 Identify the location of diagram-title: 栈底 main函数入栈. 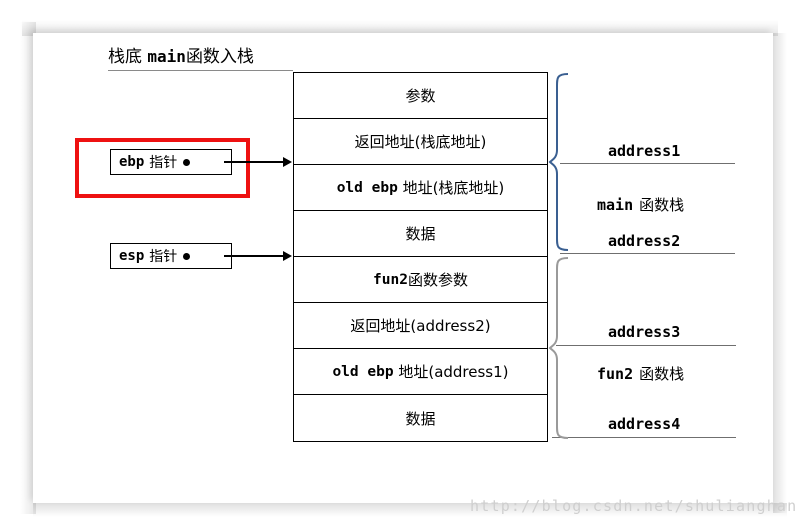
(181, 54).